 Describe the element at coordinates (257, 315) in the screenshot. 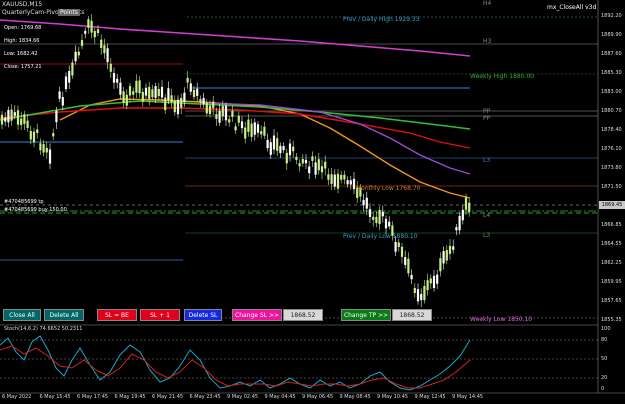

I see `change-sl-button: Change SL >>` at that location.